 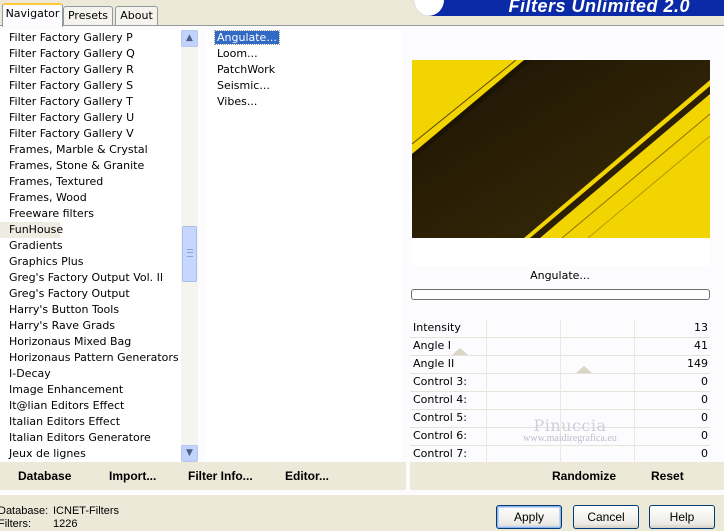 I want to click on category-item: Frames, Marble & Crystal, so click(x=90, y=150).